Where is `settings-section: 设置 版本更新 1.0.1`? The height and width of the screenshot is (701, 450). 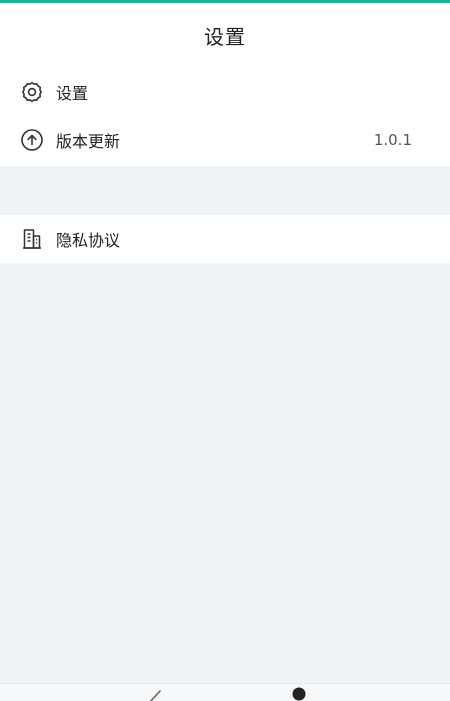
settings-section: 设置 版本更新 1.0.1 is located at coordinates (225, 117).